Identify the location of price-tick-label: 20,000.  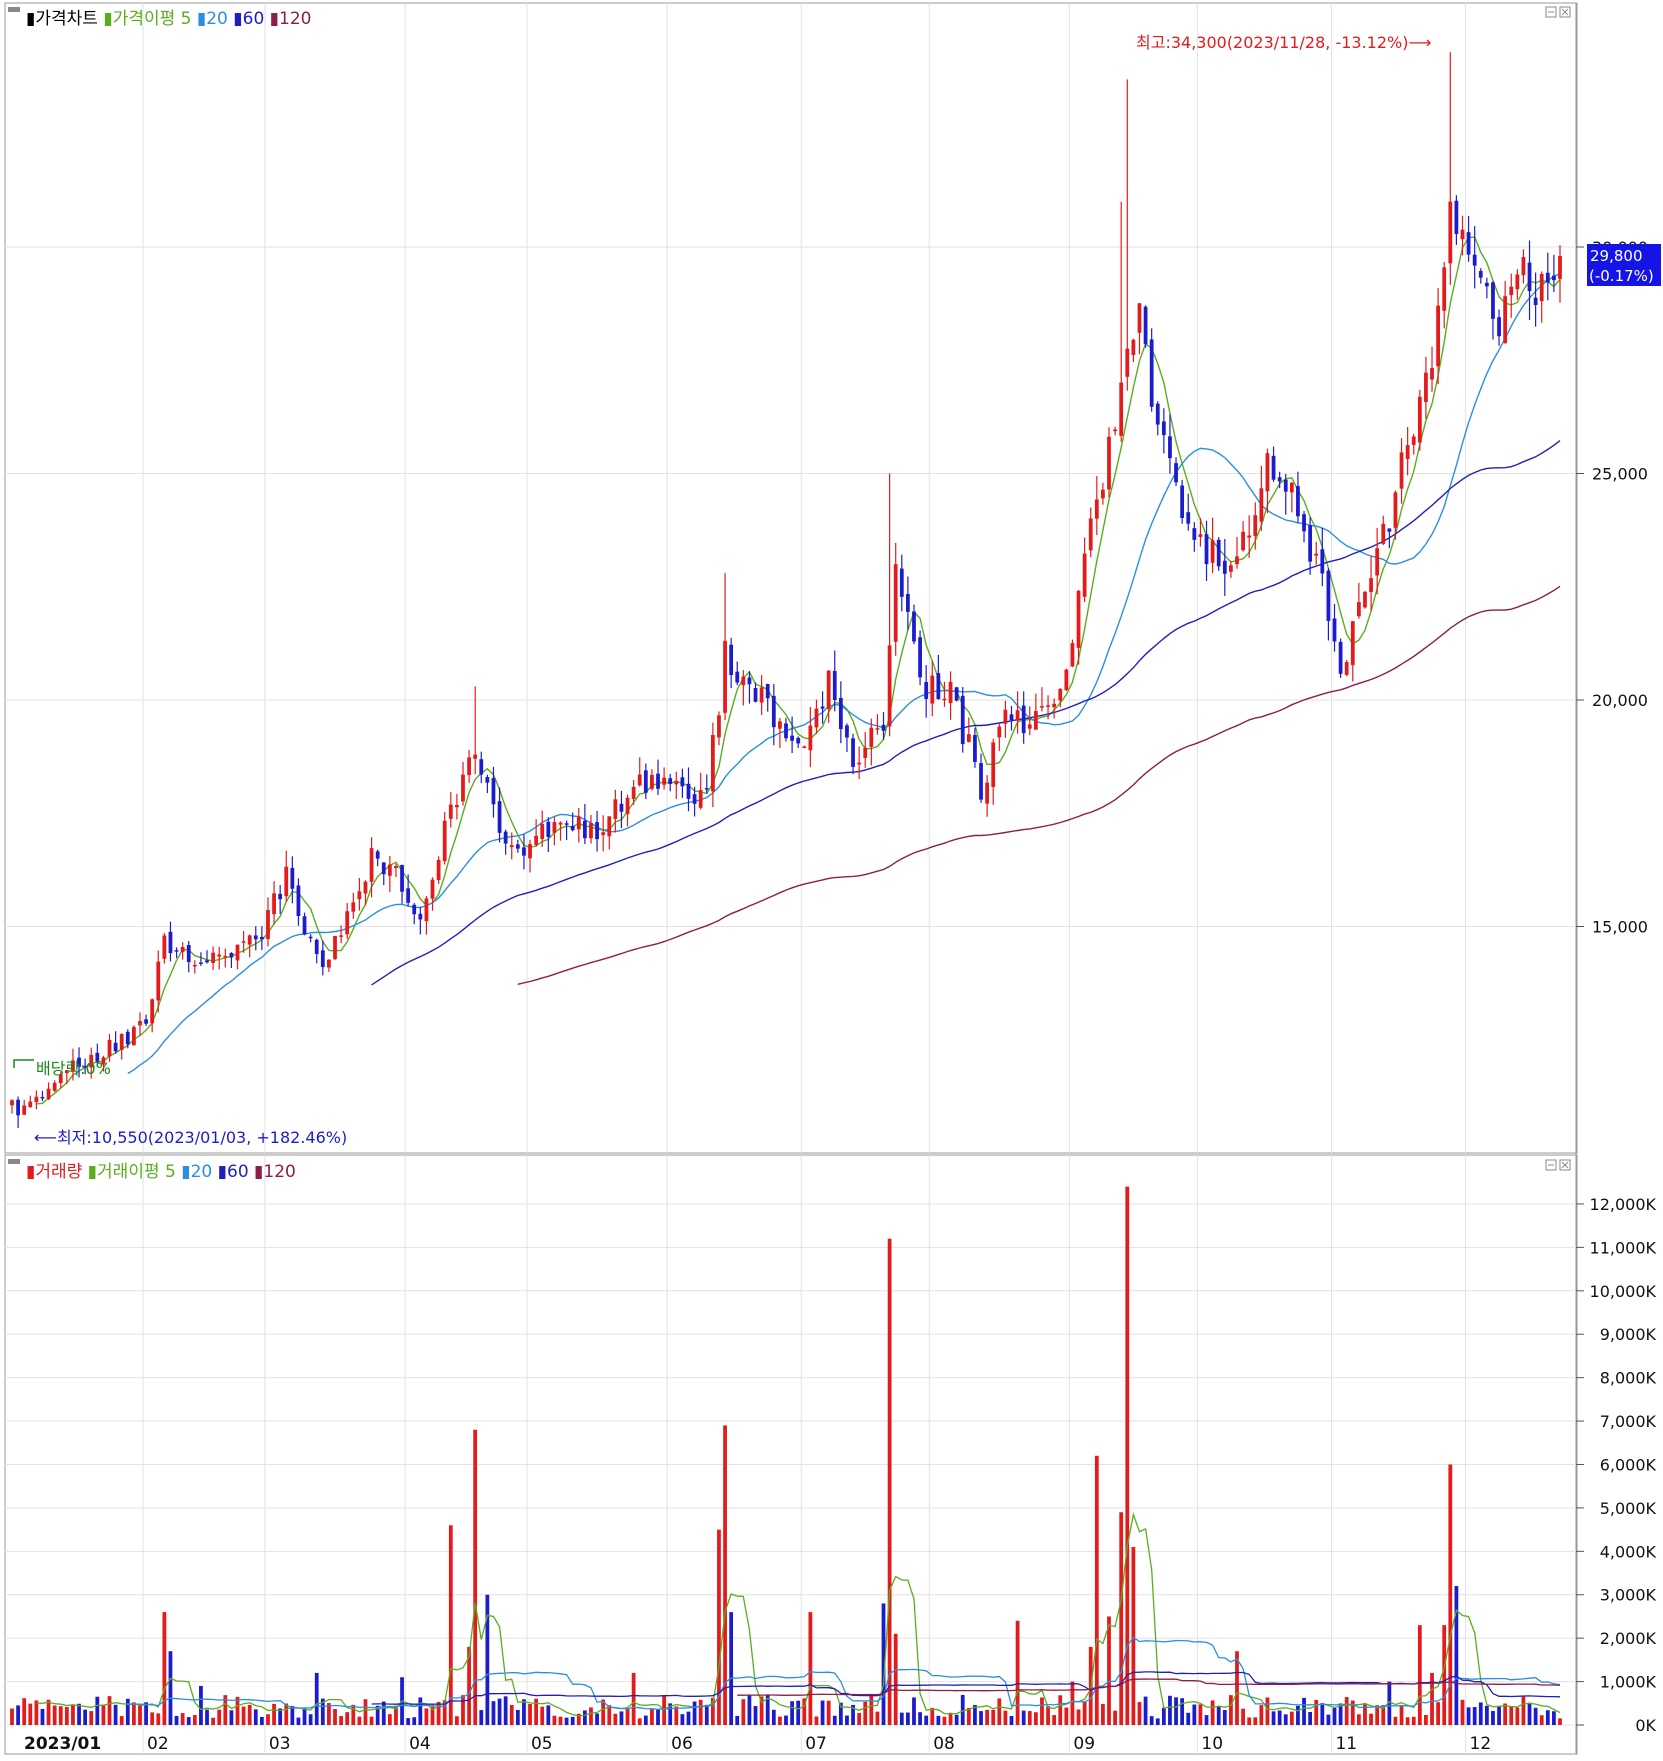
(1620, 700).